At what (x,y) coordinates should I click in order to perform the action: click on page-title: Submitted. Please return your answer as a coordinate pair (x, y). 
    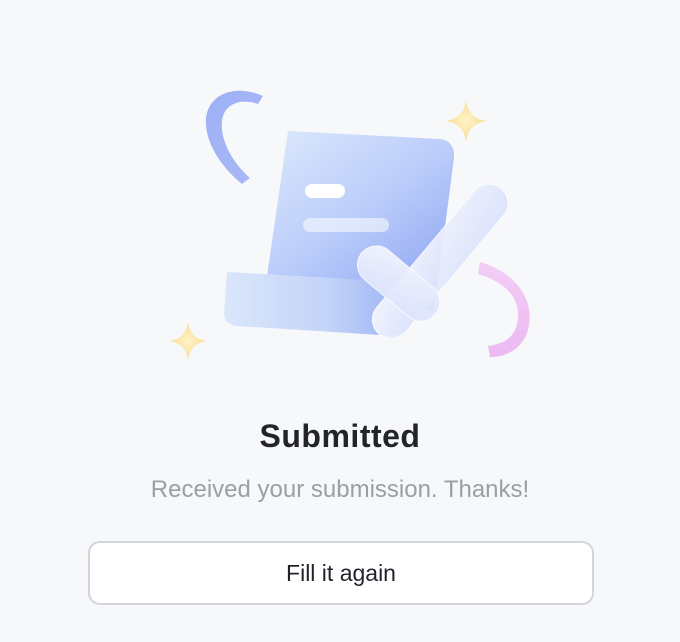
    Looking at the image, I should click on (340, 436).